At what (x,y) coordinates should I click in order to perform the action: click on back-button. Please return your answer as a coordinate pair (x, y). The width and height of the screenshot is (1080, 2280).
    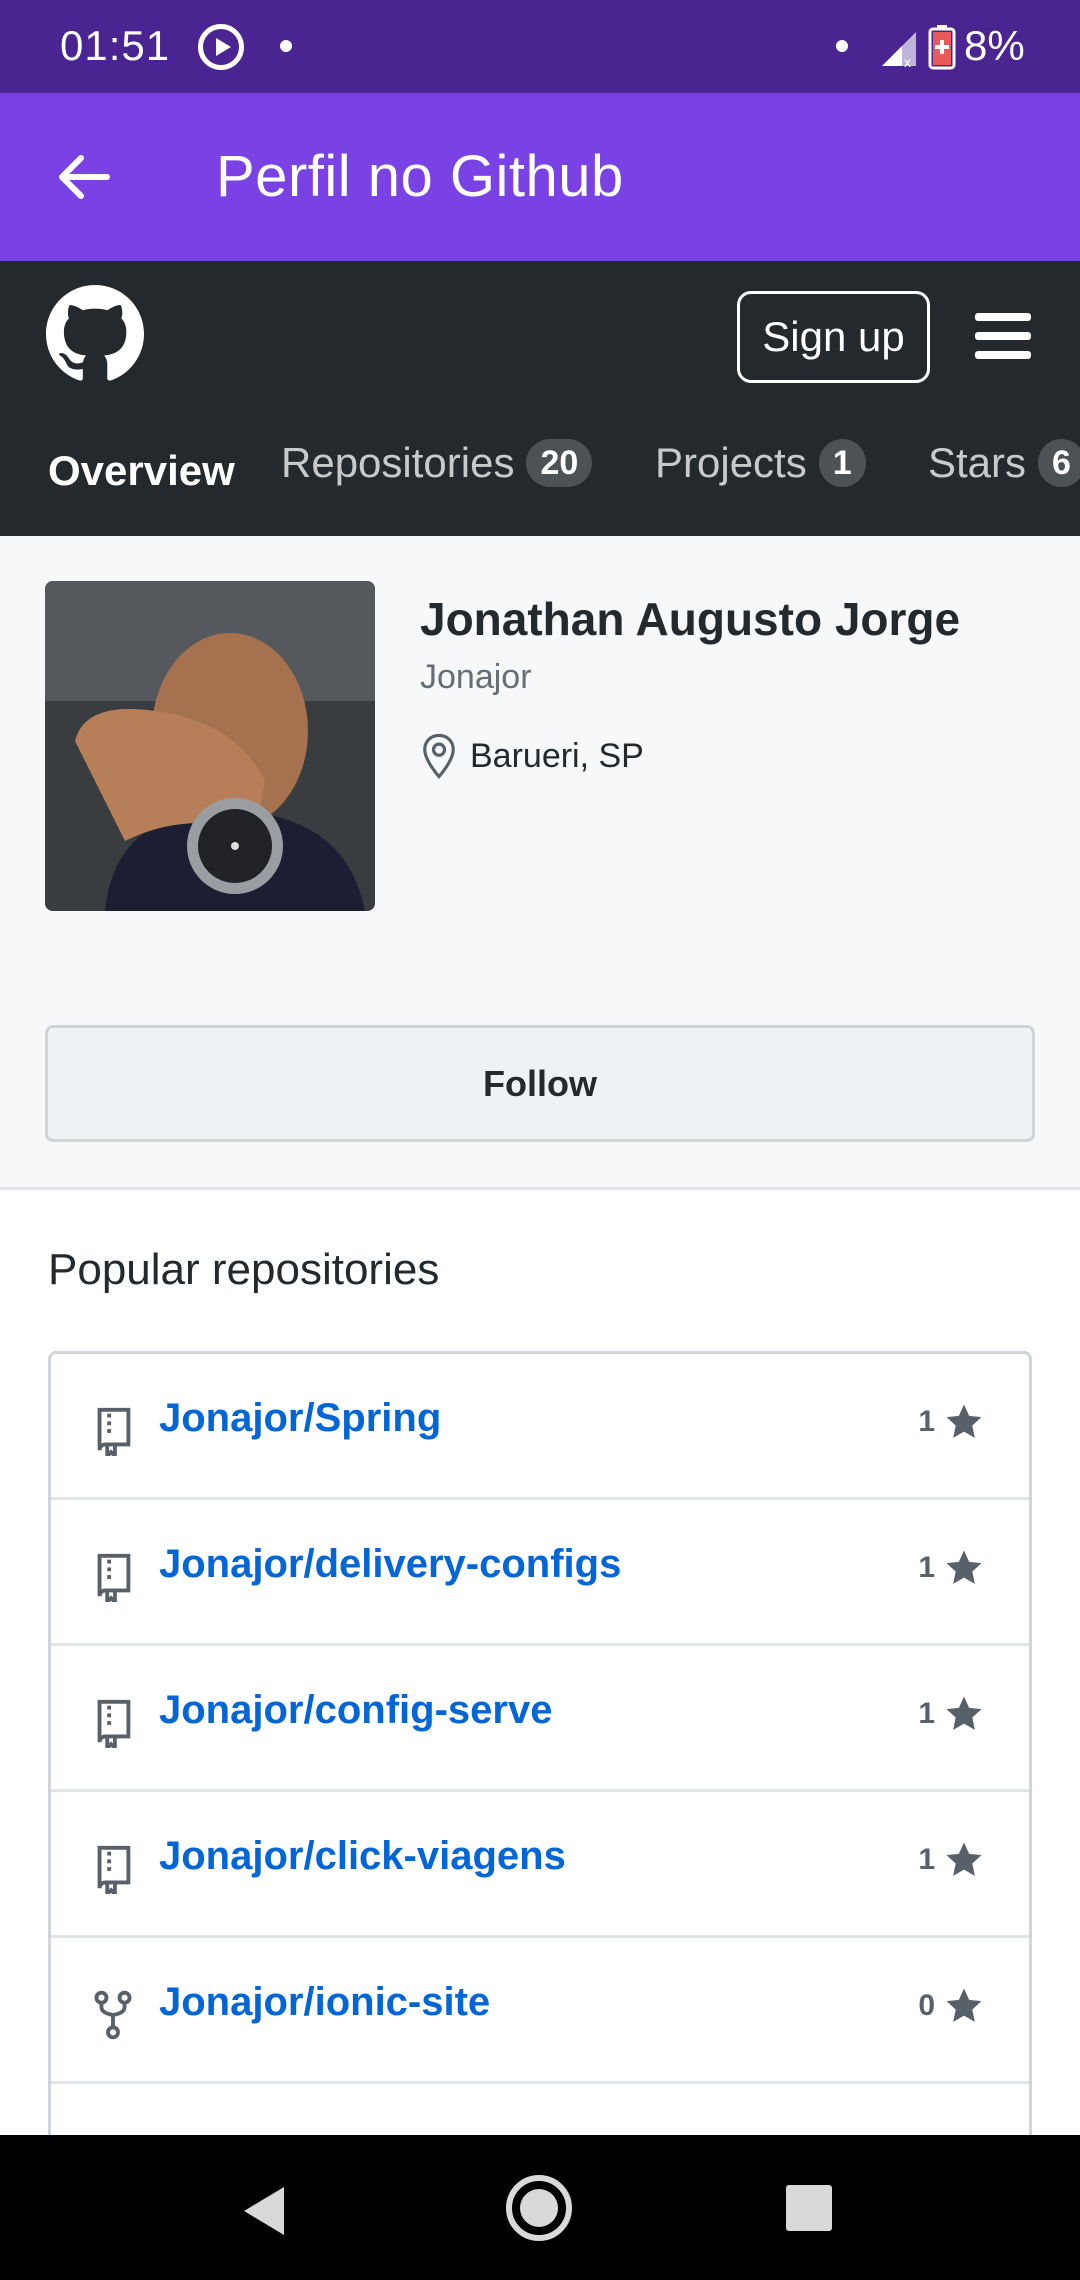
    Looking at the image, I should click on (84, 177).